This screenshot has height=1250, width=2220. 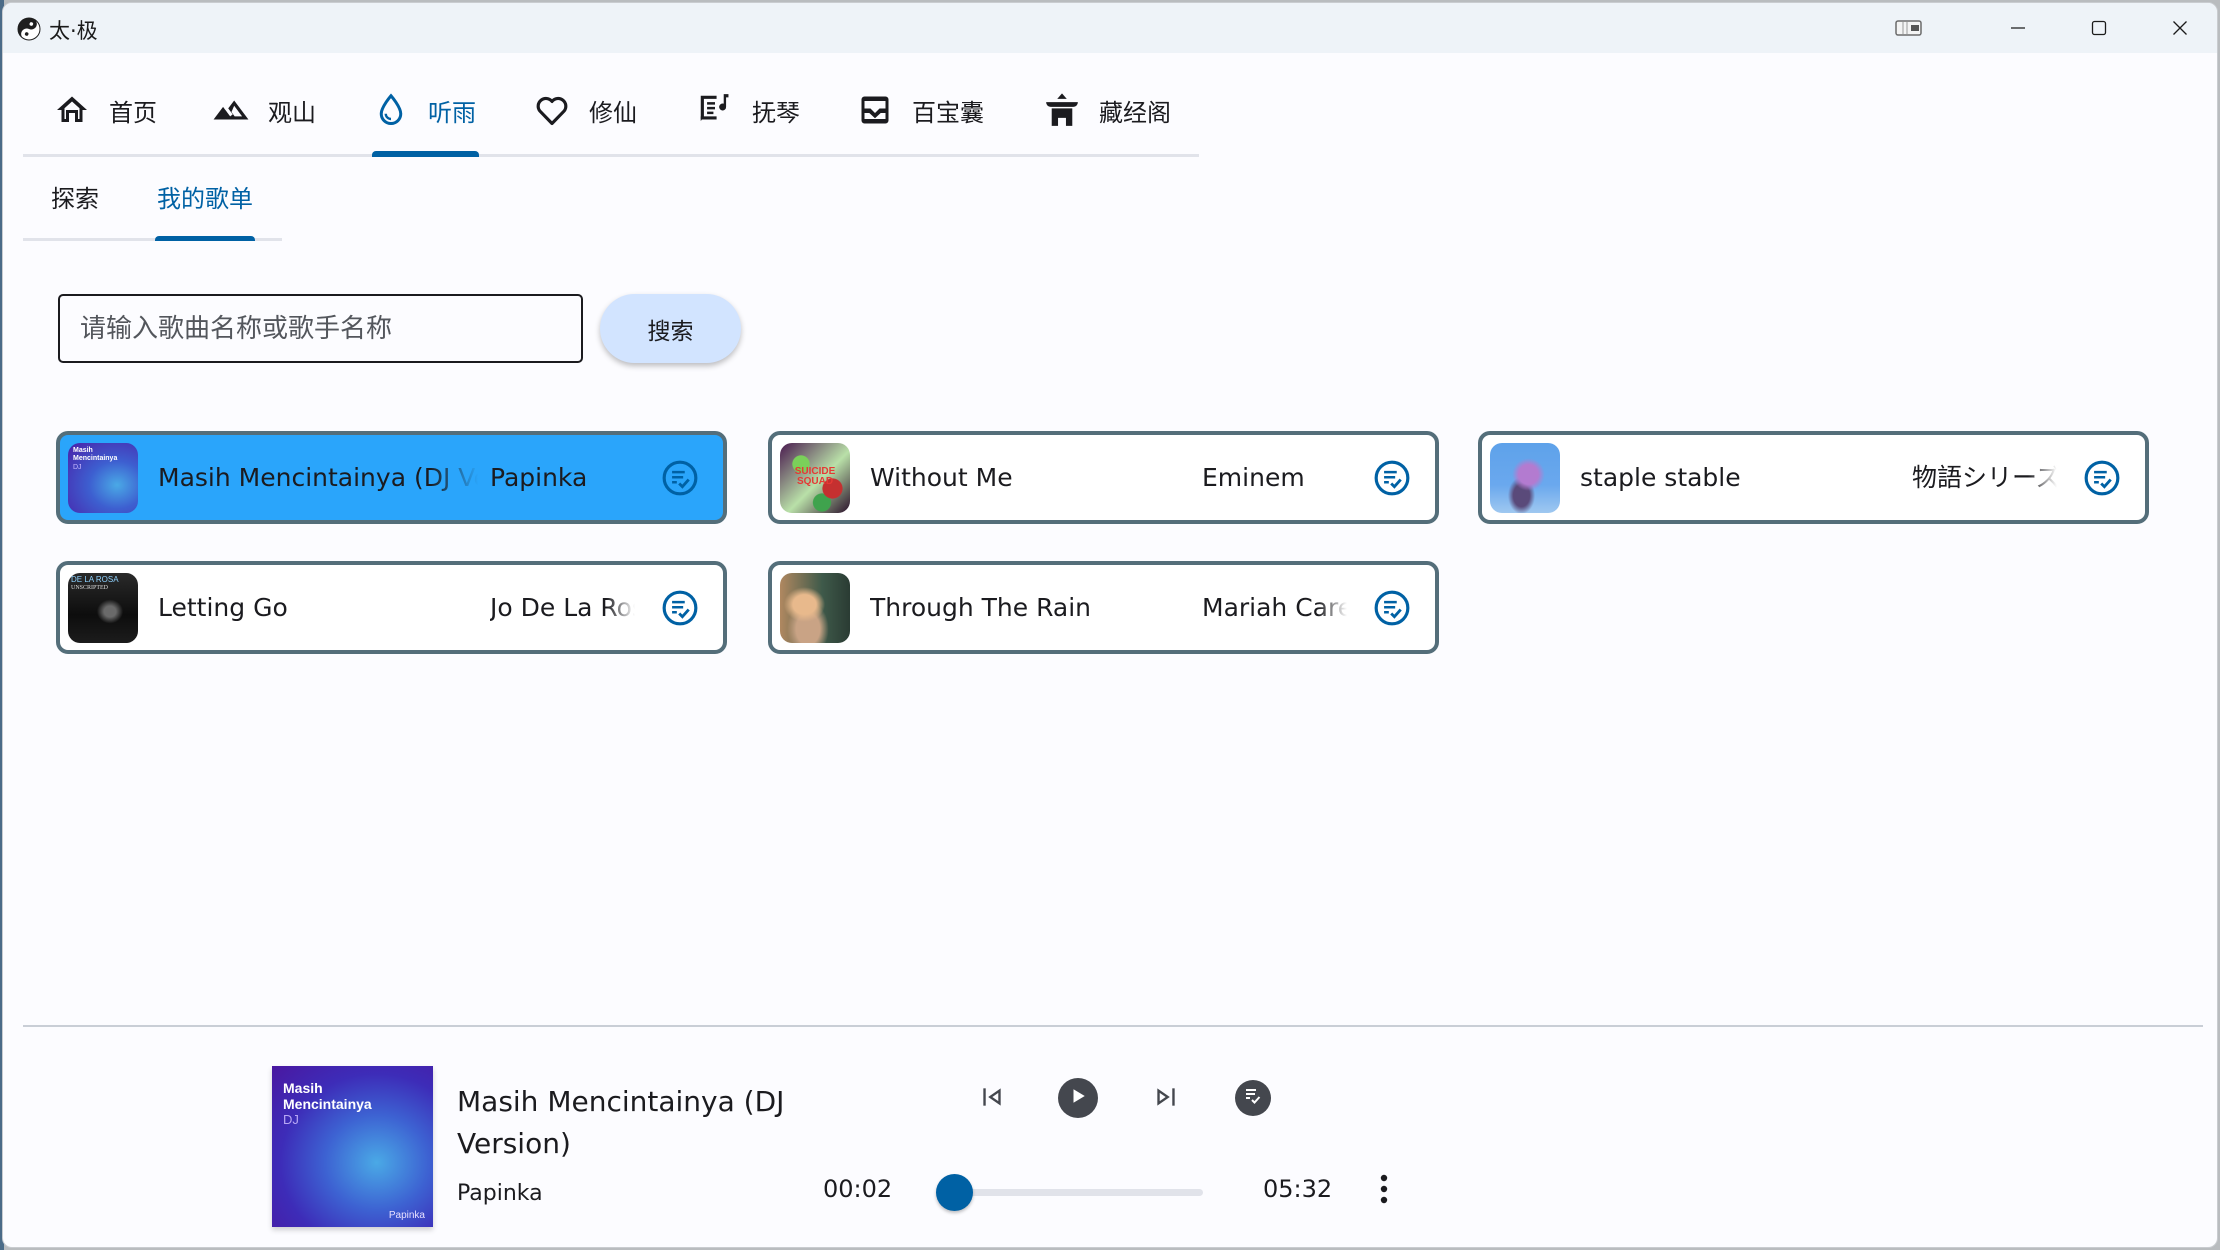 What do you see at coordinates (941, 477) in the screenshot?
I see `song-title: Without Me` at bounding box center [941, 477].